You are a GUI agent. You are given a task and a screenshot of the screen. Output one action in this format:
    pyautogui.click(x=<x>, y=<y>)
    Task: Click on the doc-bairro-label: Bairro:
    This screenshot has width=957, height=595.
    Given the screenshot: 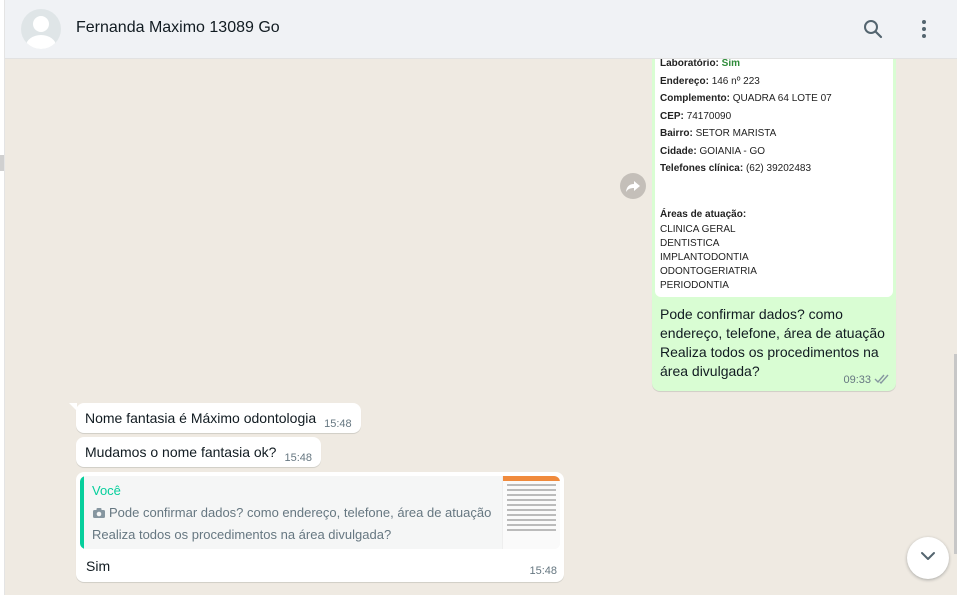 What is the action you would take?
    pyautogui.click(x=676, y=133)
    